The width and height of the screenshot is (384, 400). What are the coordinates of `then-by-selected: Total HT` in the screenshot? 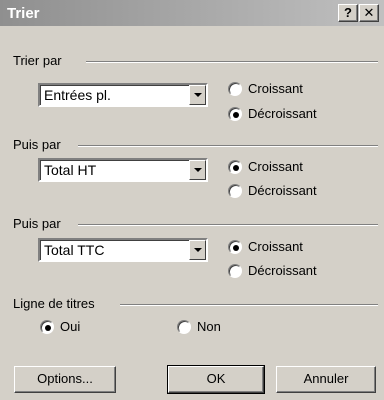 It's located at (70, 170).